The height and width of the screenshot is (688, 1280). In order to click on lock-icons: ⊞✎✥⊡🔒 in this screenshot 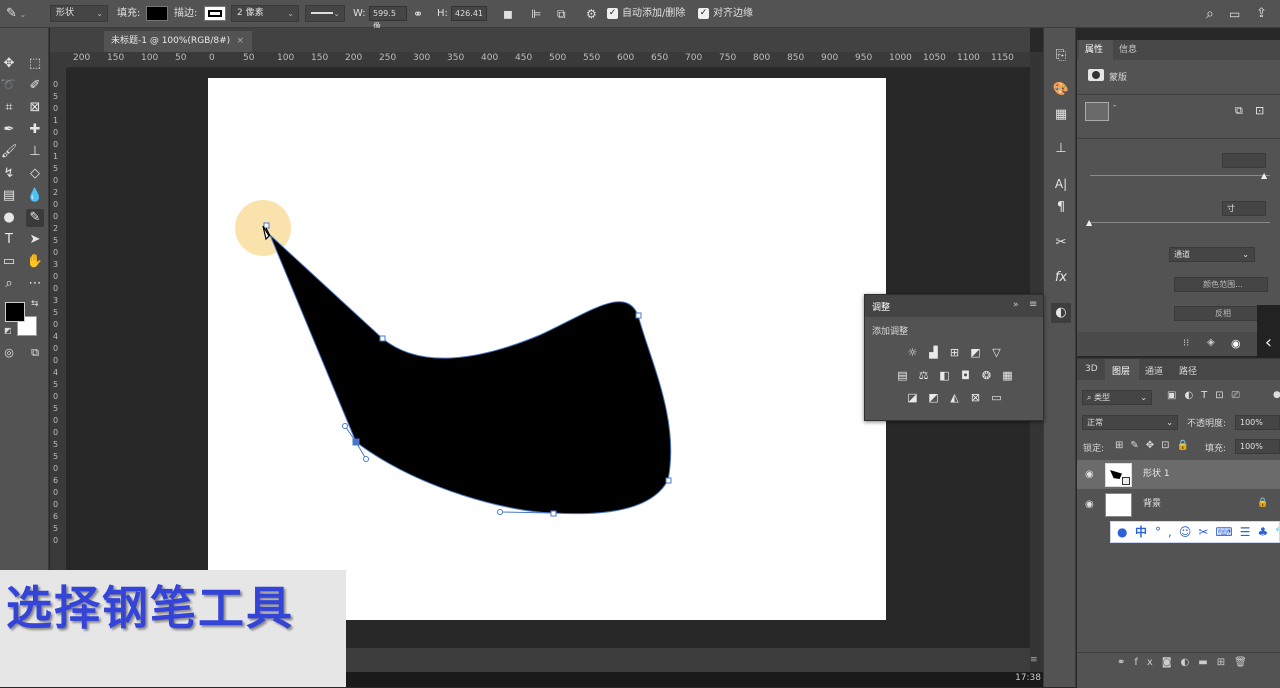, I will do `click(1155, 445)`.